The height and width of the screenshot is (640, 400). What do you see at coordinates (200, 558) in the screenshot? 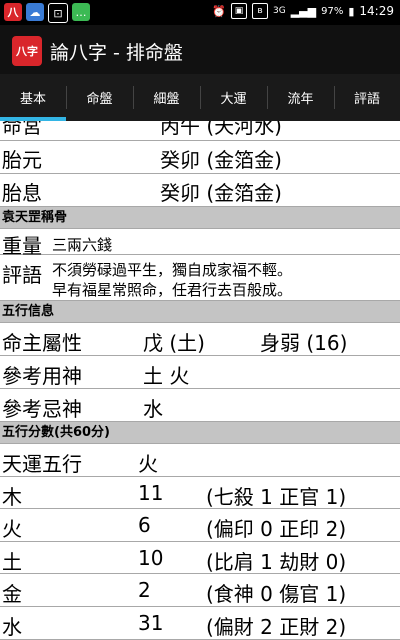
I see `score-row-earth: 土 10 (比肩 1 劫財 0)` at bounding box center [200, 558].